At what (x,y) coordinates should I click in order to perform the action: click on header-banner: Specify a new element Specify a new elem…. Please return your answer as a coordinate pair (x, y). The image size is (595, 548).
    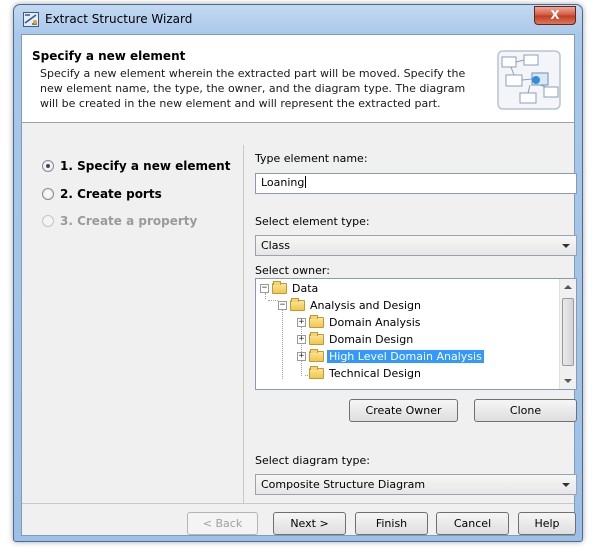
    Looking at the image, I should click on (298, 79).